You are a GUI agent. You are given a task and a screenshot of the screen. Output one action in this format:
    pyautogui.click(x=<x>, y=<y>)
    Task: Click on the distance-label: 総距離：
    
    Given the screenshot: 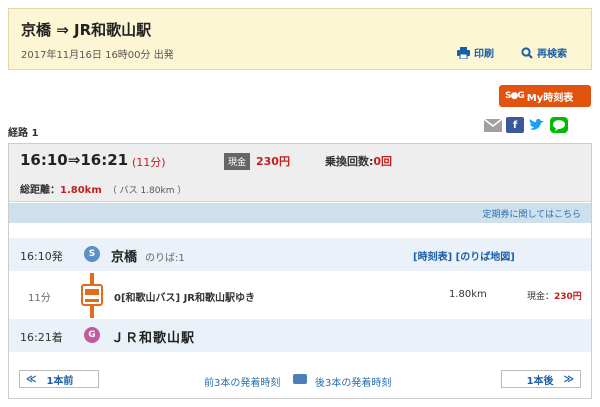 What is the action you would take?
    pyautogui.click(x=40, y=190)
    